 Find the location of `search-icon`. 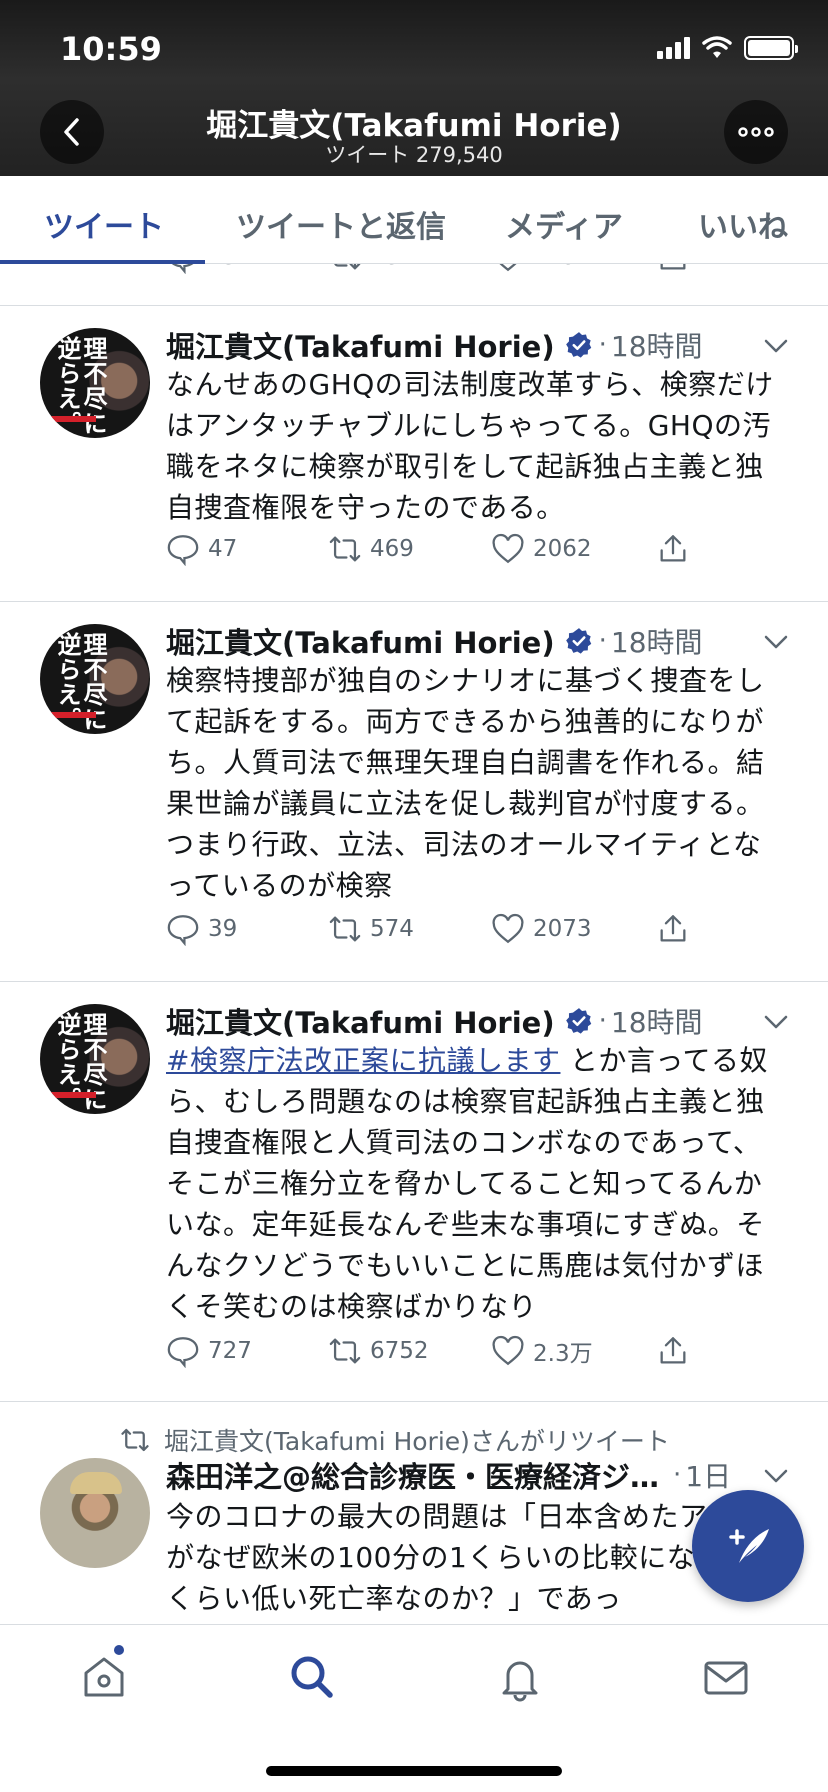

search-icon is located at coordinates (312, 1677).